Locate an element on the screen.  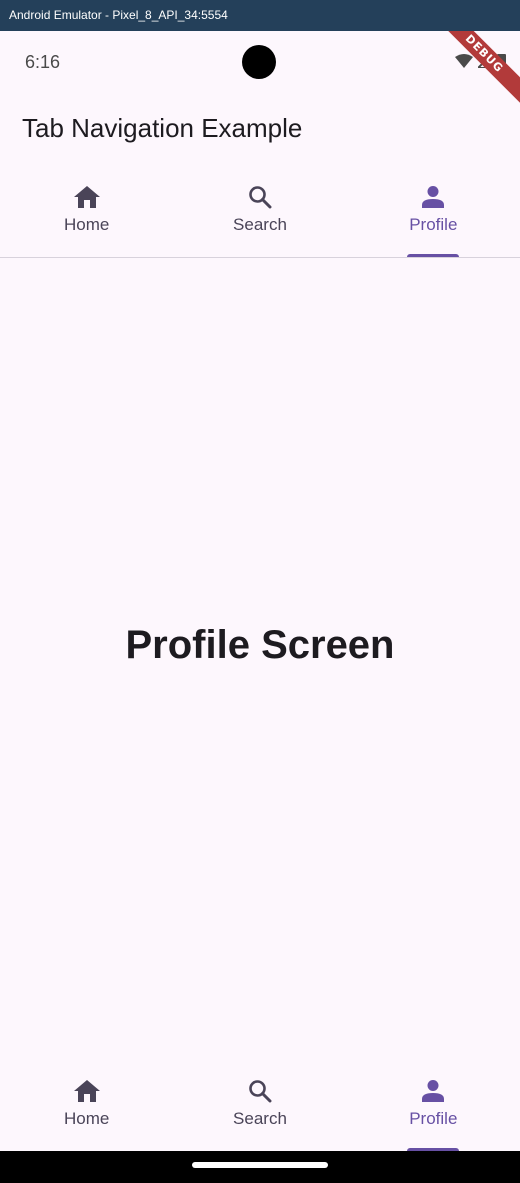
tab-search-label: Search is located at coordinates (260, 224).